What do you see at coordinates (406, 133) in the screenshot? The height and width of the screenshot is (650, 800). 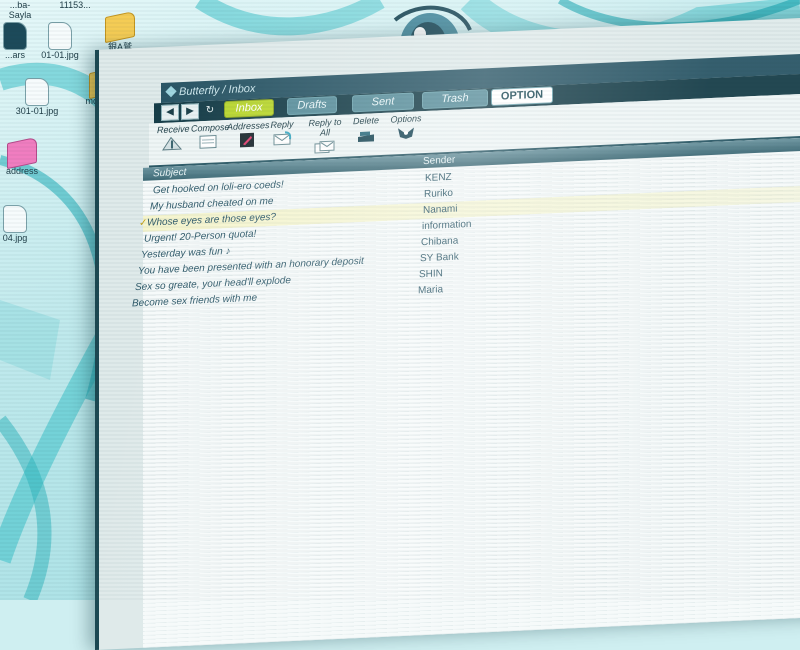 I see `options-icon` at bounding box center [406, 133].